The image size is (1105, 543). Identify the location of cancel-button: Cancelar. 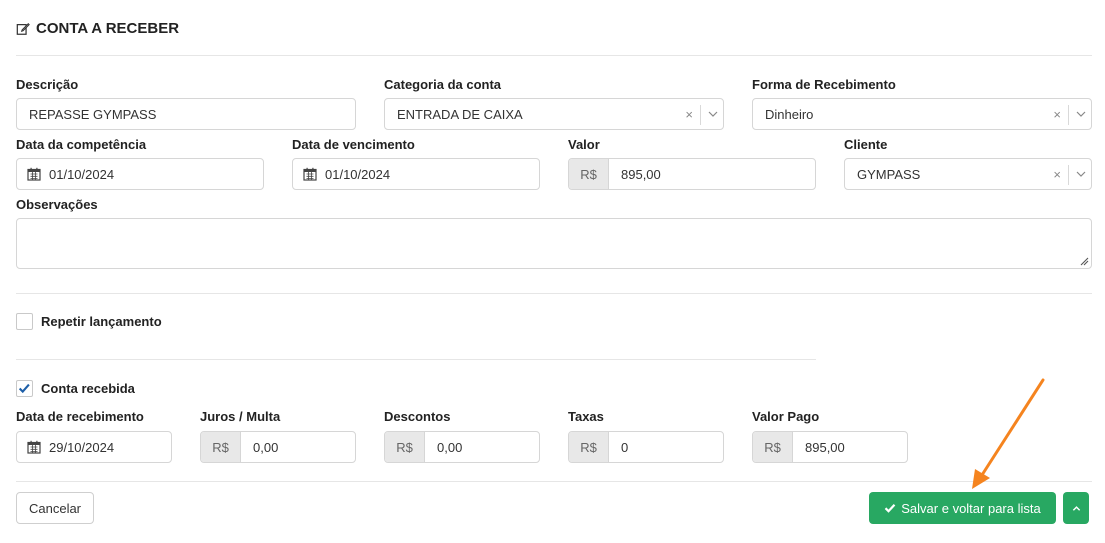
(55, 508).